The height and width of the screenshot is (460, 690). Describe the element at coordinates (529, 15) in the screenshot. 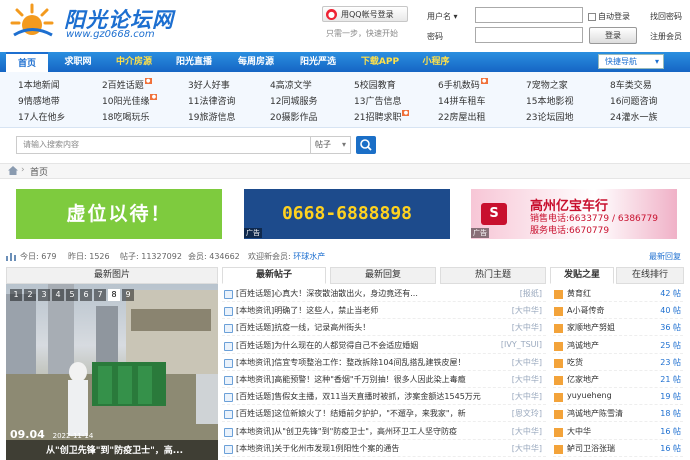

I see `username-input` at that location.